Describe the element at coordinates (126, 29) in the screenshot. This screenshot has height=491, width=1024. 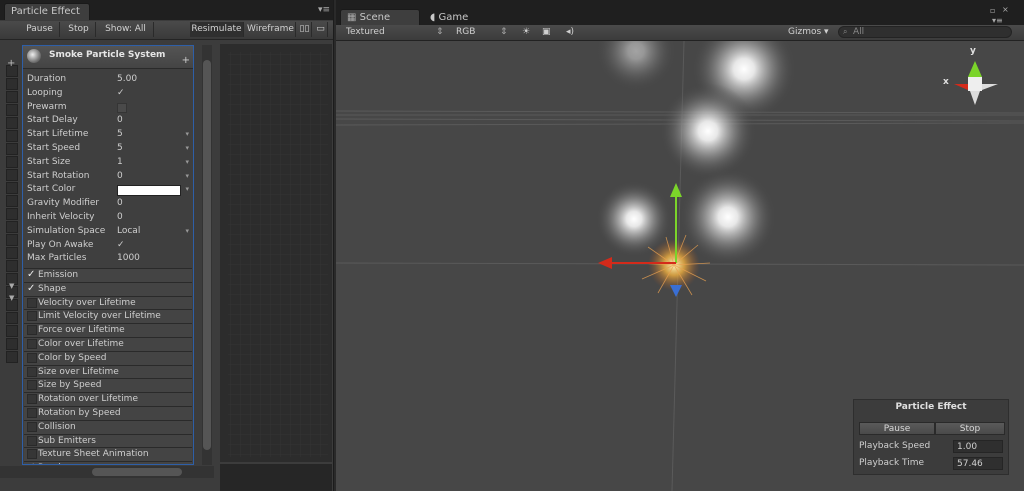
I see `show-all-dropdown: Show: All` at that location.